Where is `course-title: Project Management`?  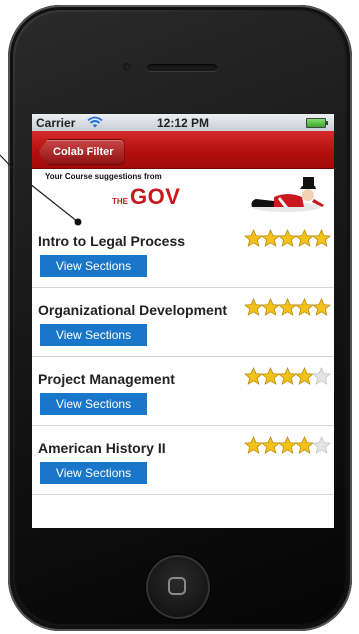 course-title: Project Management is located at coordinates (106, 379).